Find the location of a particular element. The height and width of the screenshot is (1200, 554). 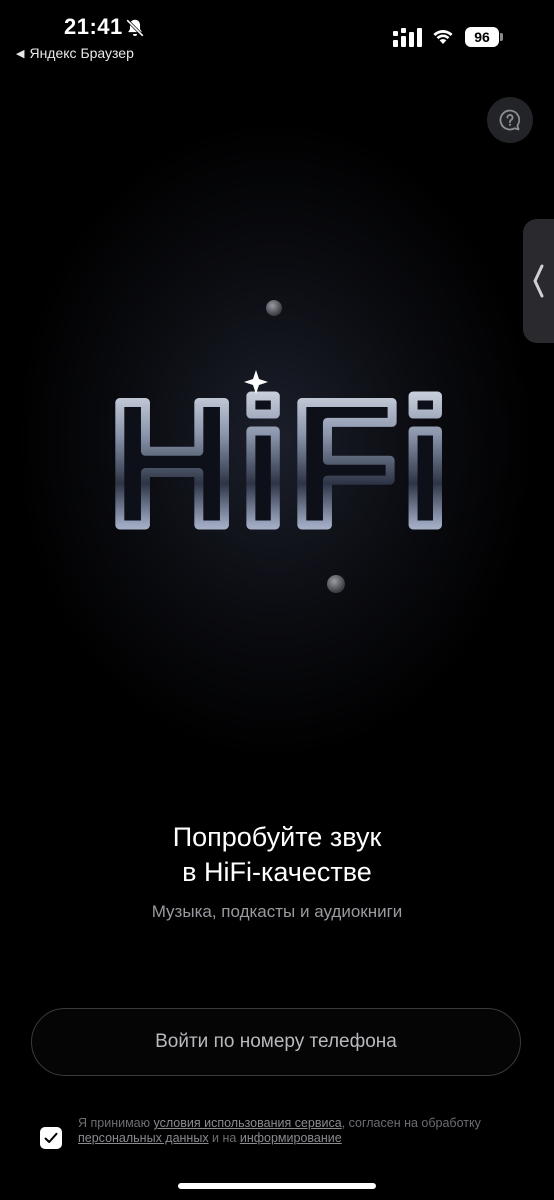

support-chat-button is located at coordinates (510, 120).